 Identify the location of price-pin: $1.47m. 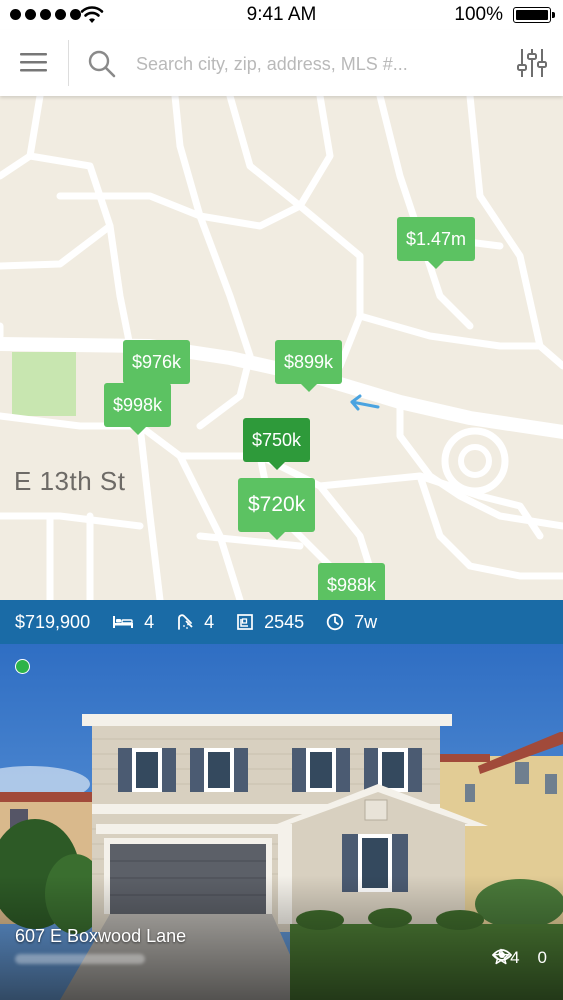
(436, 243).